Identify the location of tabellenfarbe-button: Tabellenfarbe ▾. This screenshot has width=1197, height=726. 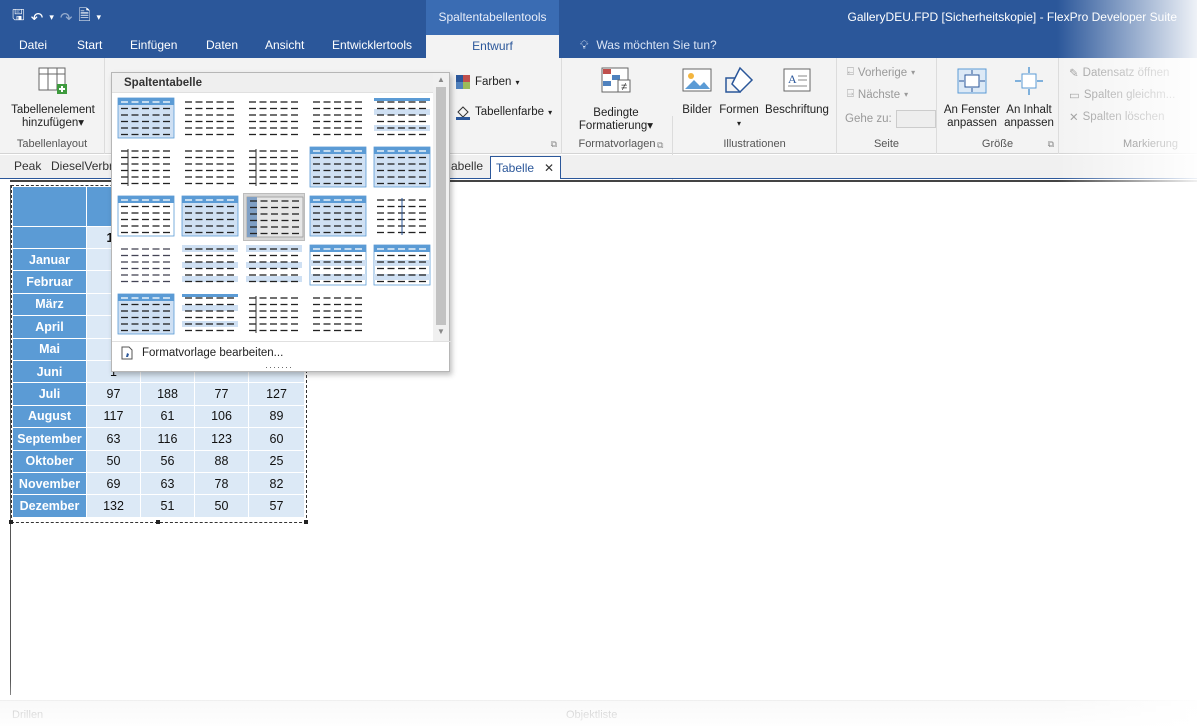
(503, 112).